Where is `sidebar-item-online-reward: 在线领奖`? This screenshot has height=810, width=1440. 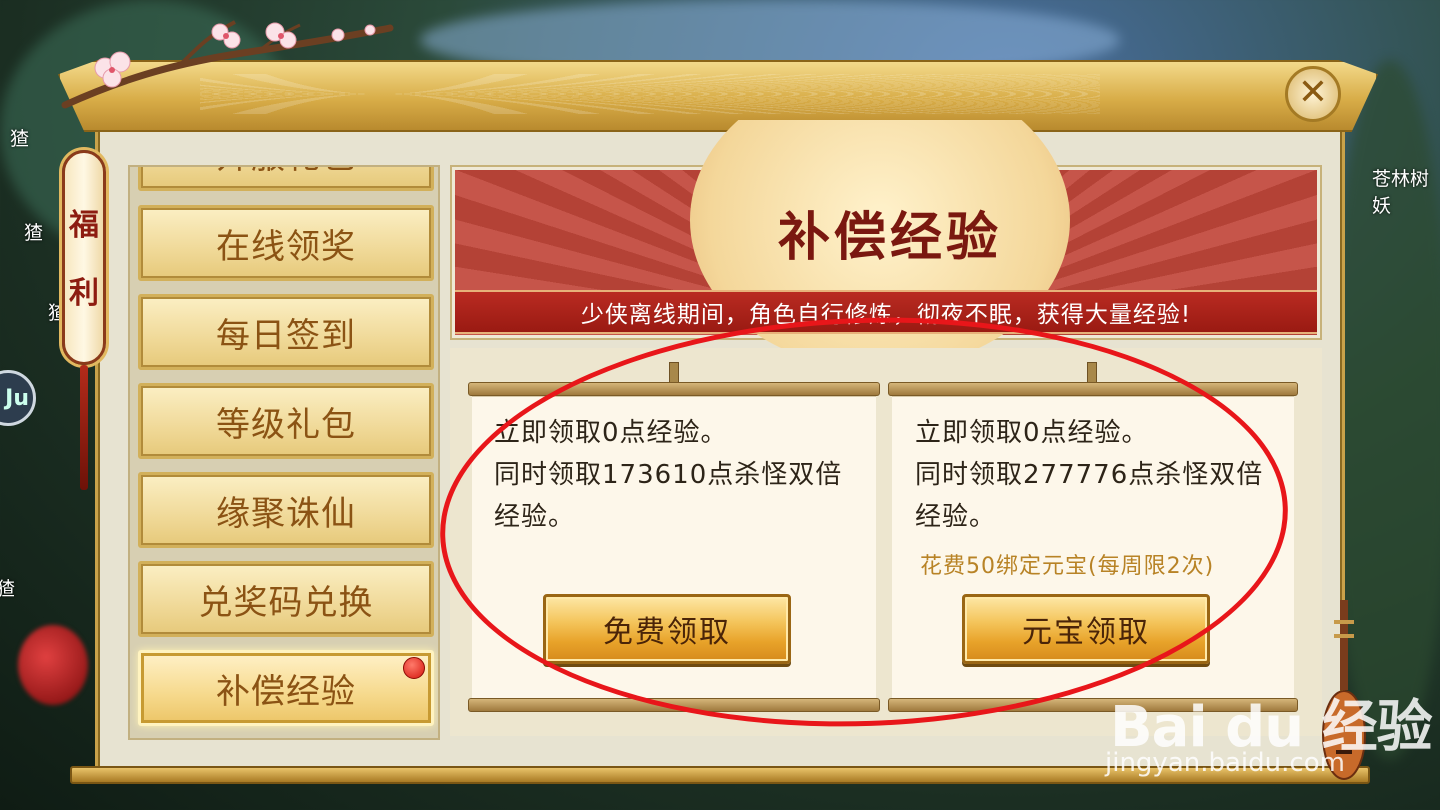 sidebar-item-online-reward: 在线领奖 is located at coordinates (286, 243).